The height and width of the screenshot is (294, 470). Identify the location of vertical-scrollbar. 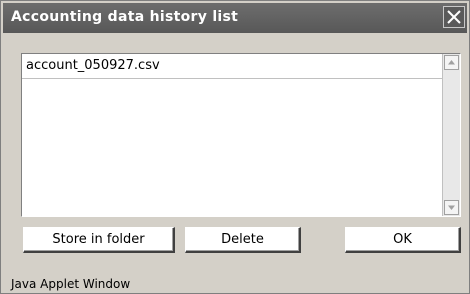
(451, 135).